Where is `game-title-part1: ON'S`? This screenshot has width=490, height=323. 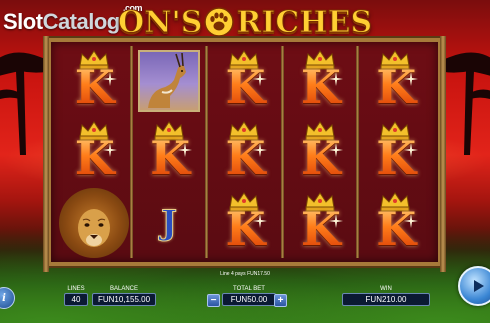
game-title-part1: ON'S is located at coordinates (160, 22).